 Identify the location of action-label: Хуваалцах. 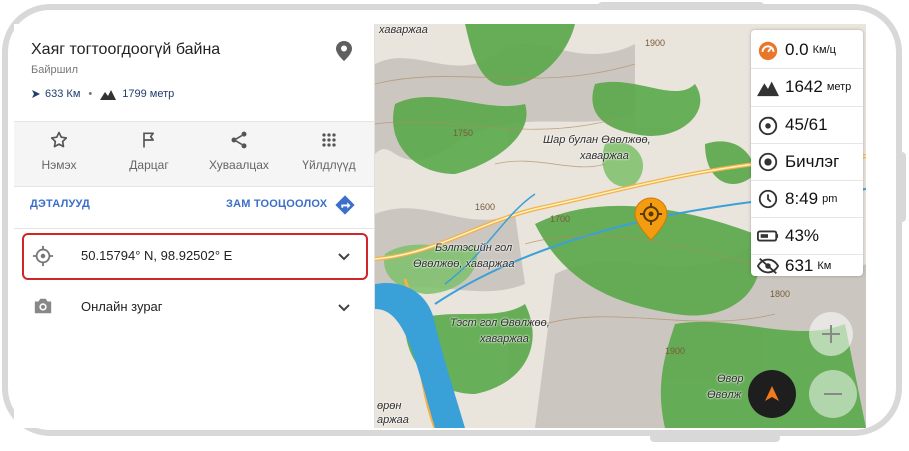
(239, 165).